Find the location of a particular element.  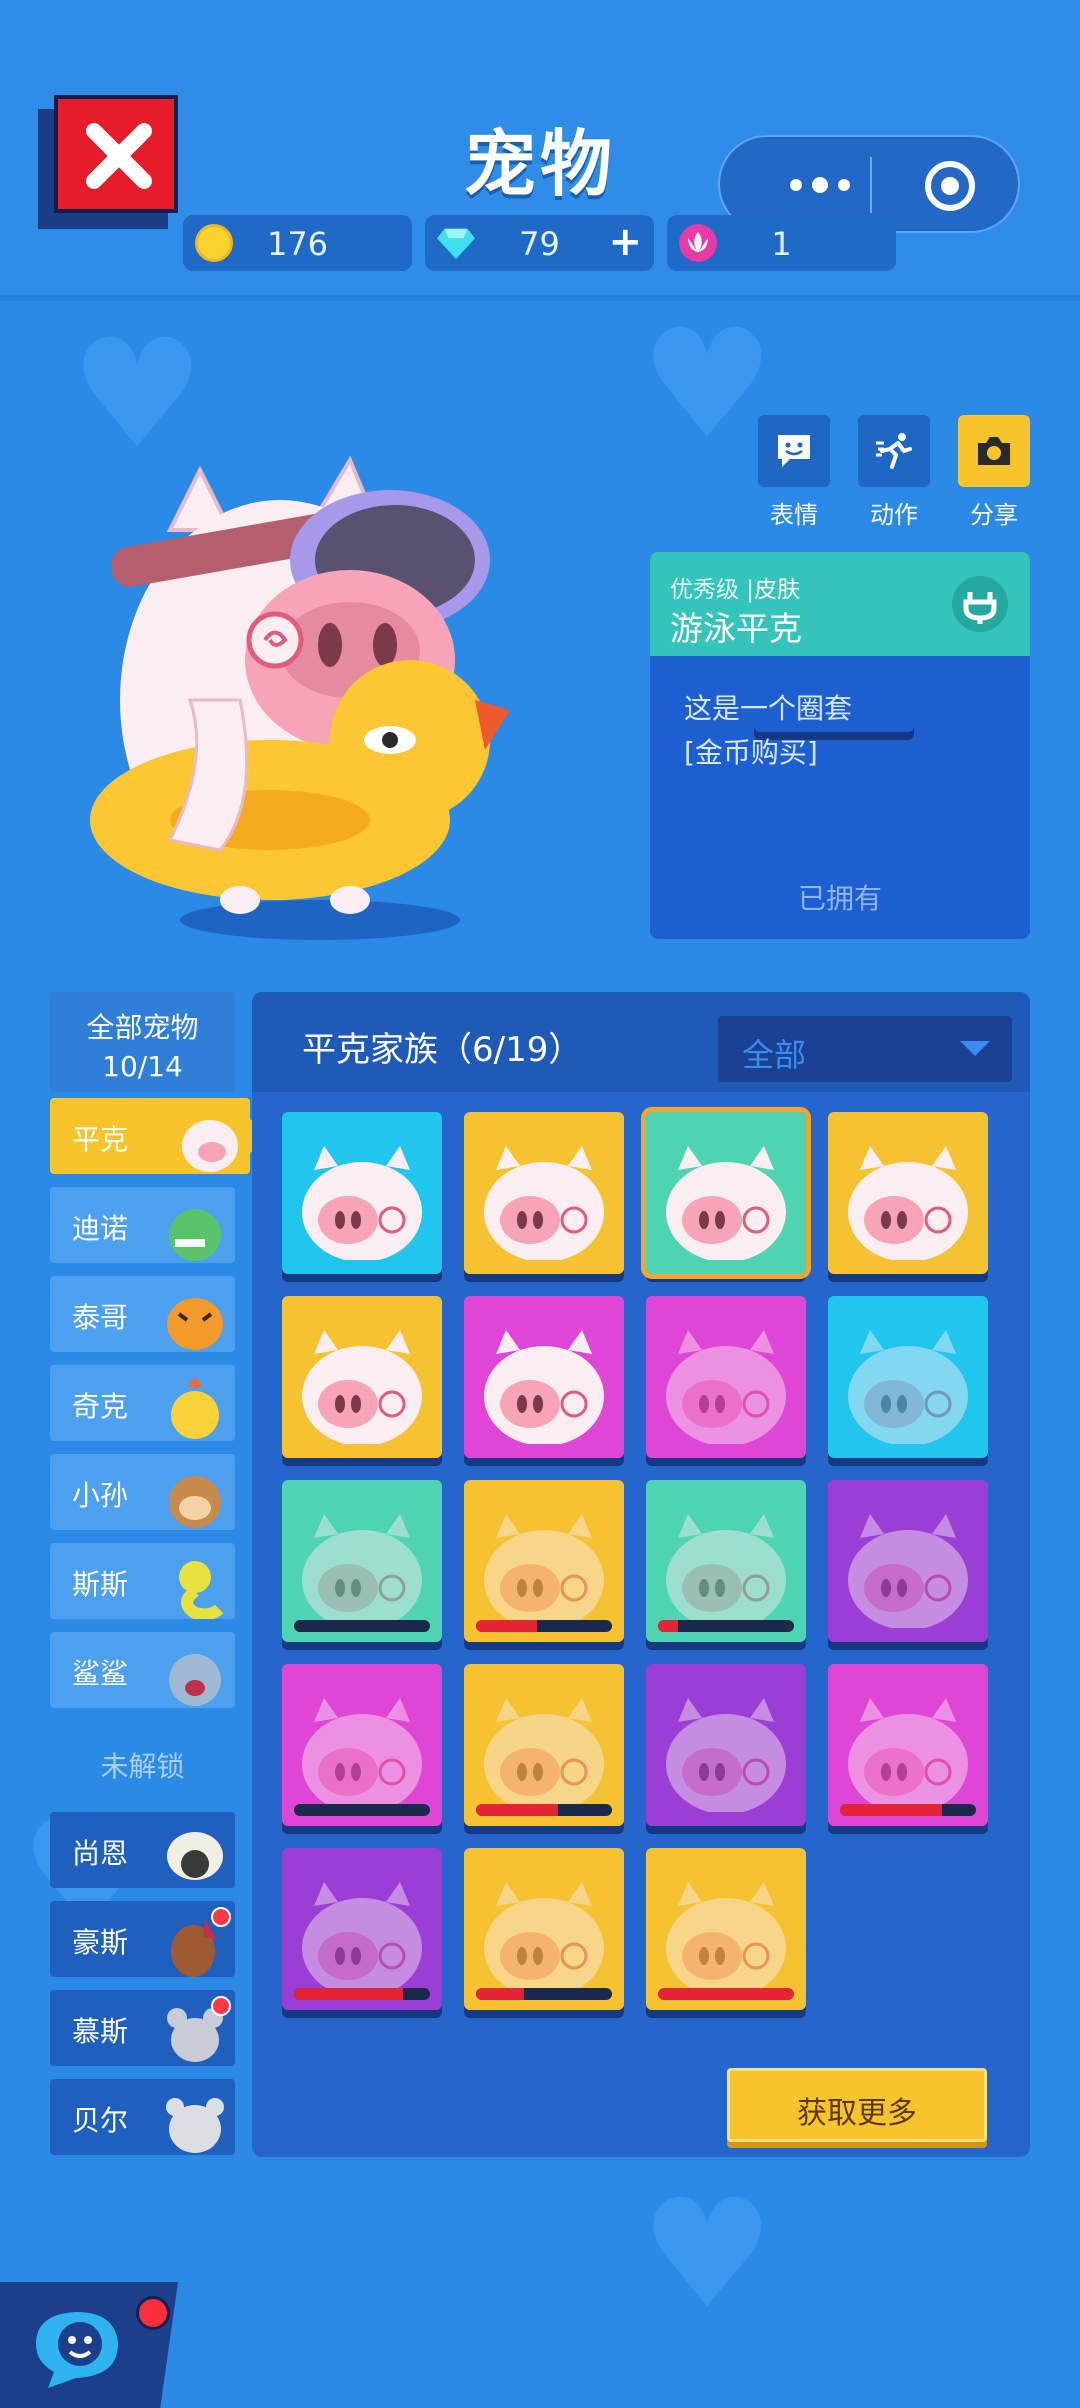

lotus-value: 1 is located at coordinates (781, 244).